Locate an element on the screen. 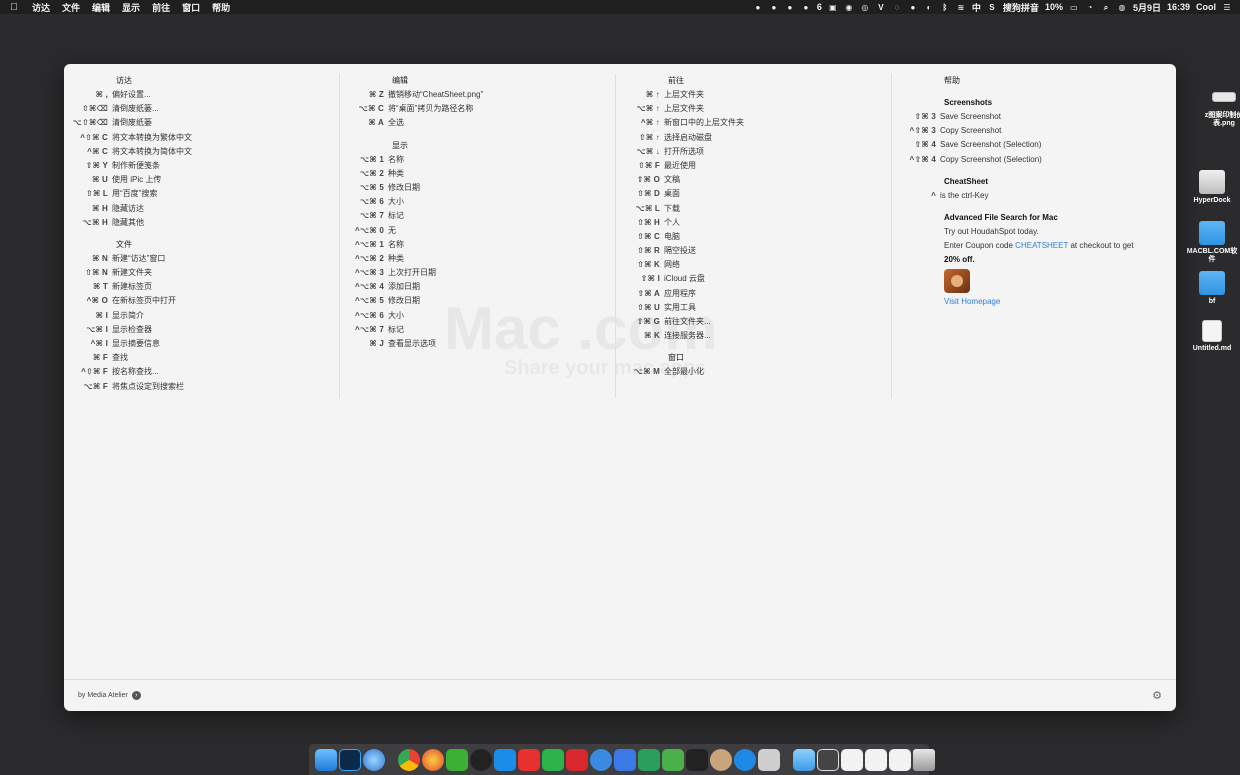  shortcut-row: ⌘ F 查找 is located at coordinates (201, 358).